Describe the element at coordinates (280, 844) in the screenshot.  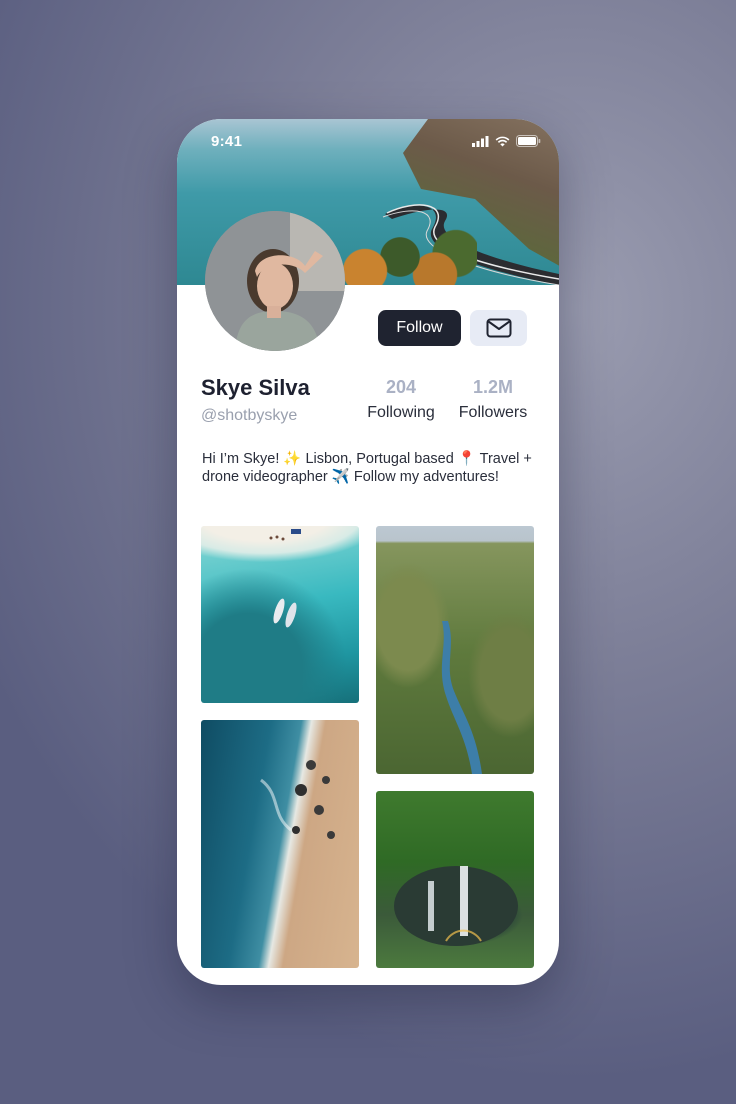
I see `gallery-photo-coast` at that location.